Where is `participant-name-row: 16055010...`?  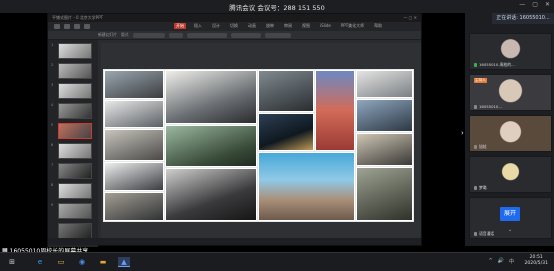
participant-name-row: 16055010... is located at coordinates (488, 106).